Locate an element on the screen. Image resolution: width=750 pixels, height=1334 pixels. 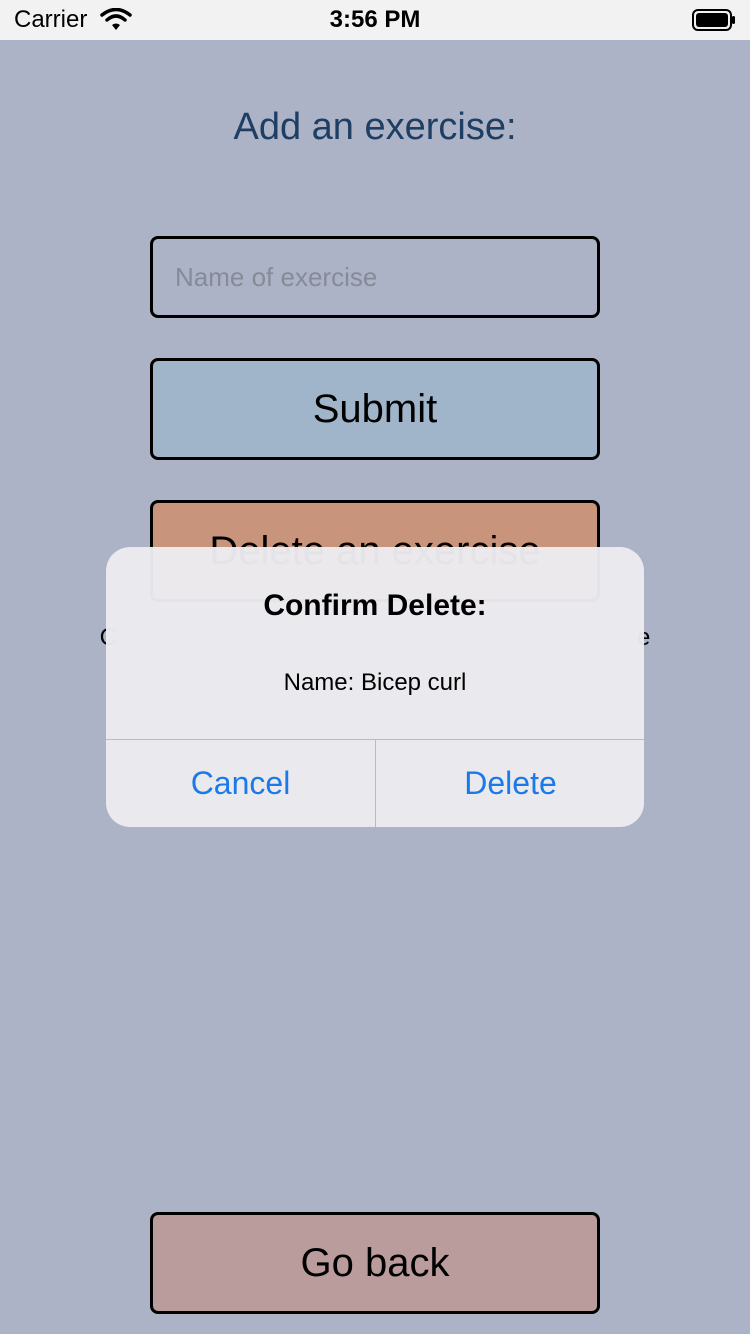
battery-icon is located at coordinates (714, 20).